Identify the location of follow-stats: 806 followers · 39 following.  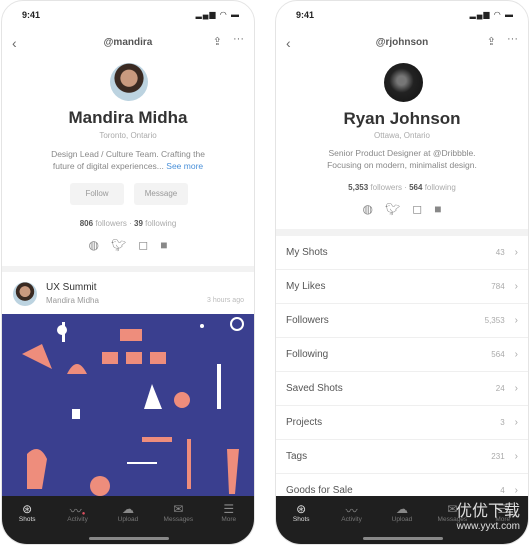
(128, 223).